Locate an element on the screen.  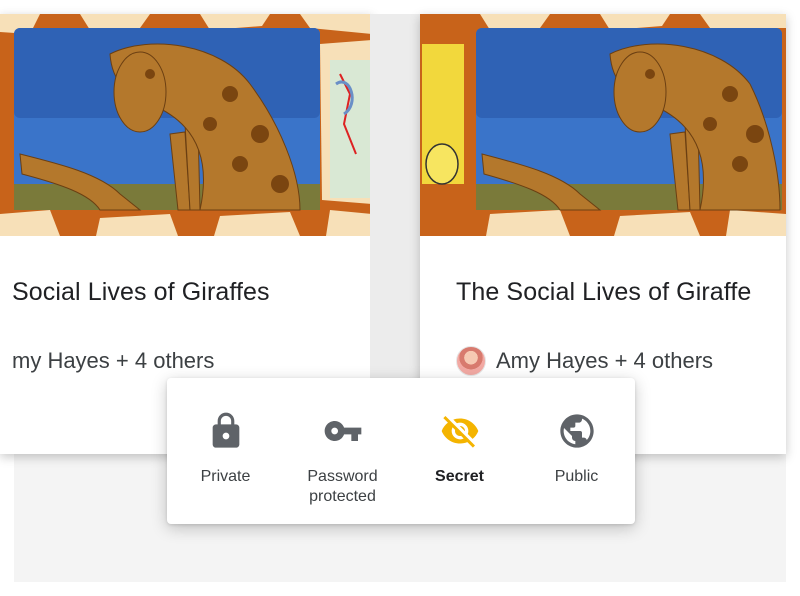
visibility-option-label: Secret is located at coordinates (459, 476).